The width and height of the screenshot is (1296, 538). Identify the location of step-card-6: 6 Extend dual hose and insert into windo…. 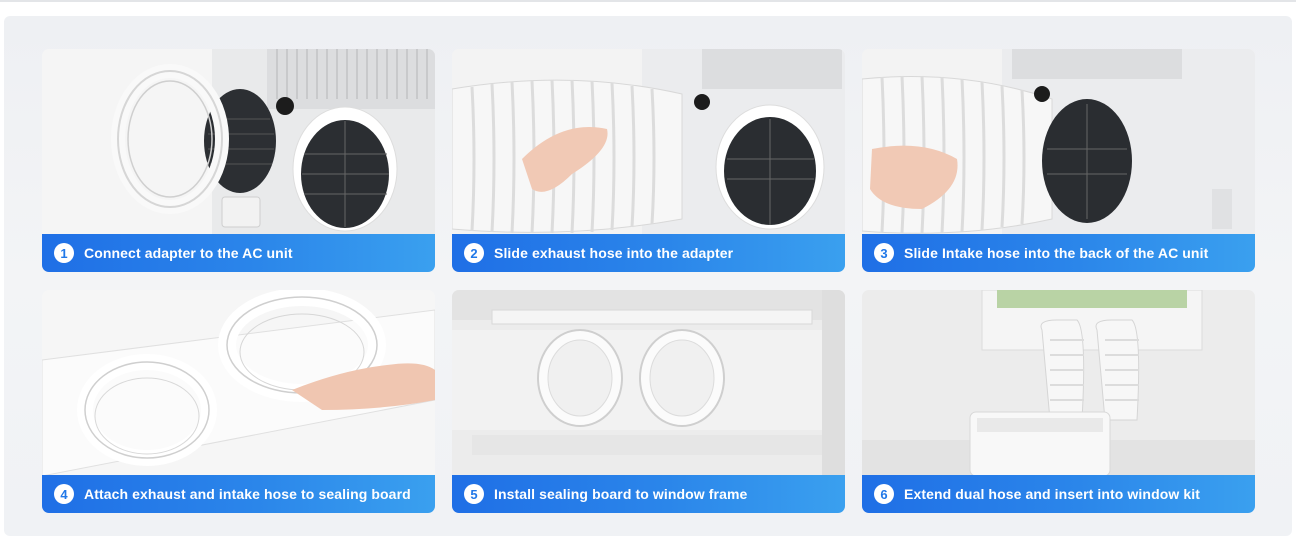
(1058, 401).